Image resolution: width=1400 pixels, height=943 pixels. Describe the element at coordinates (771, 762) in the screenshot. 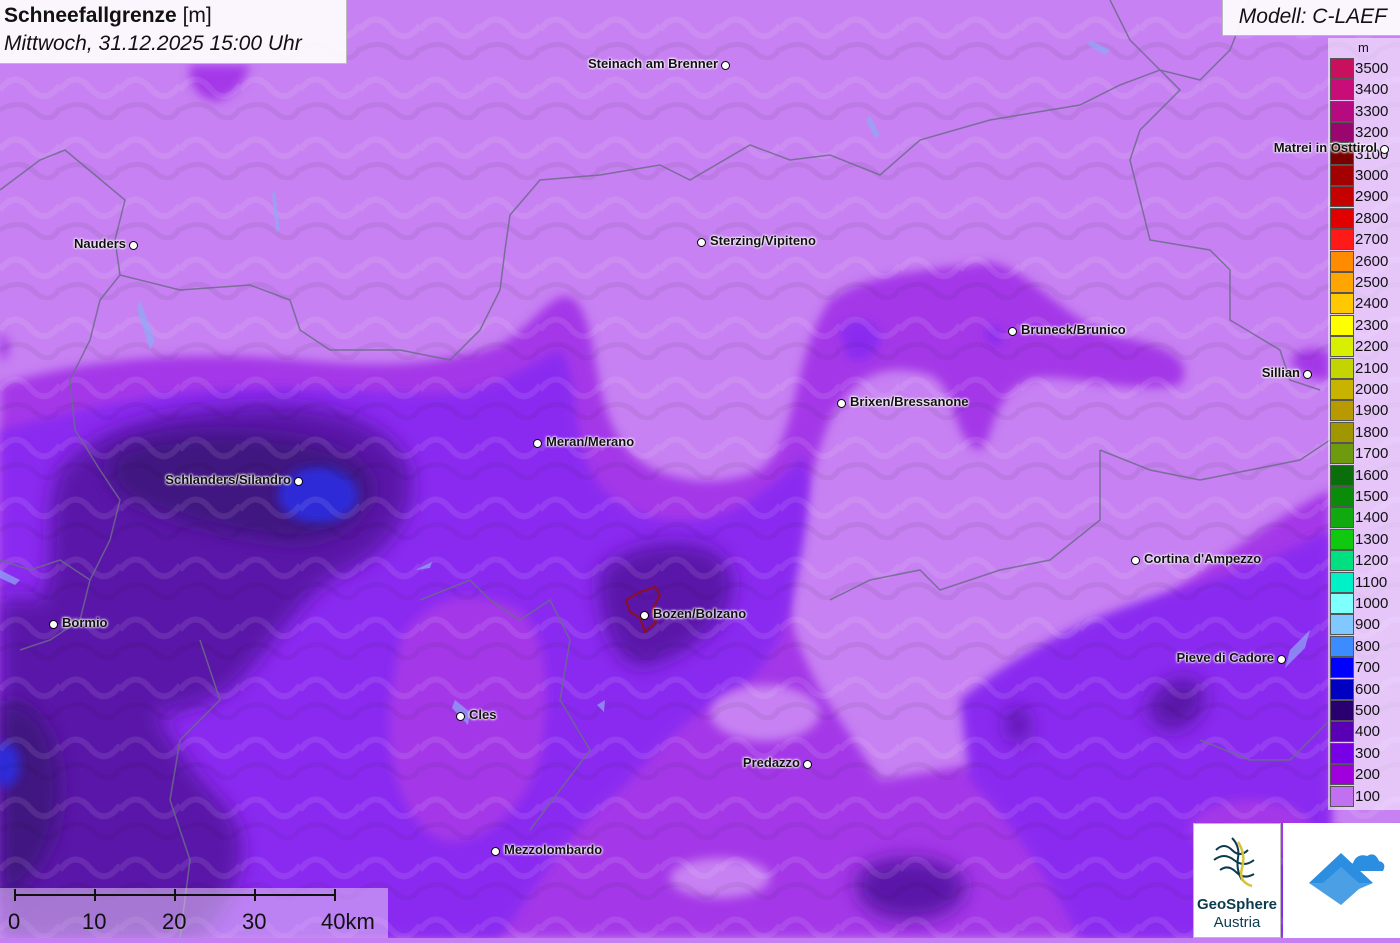

I see `place-label: Predazzo` at that location.